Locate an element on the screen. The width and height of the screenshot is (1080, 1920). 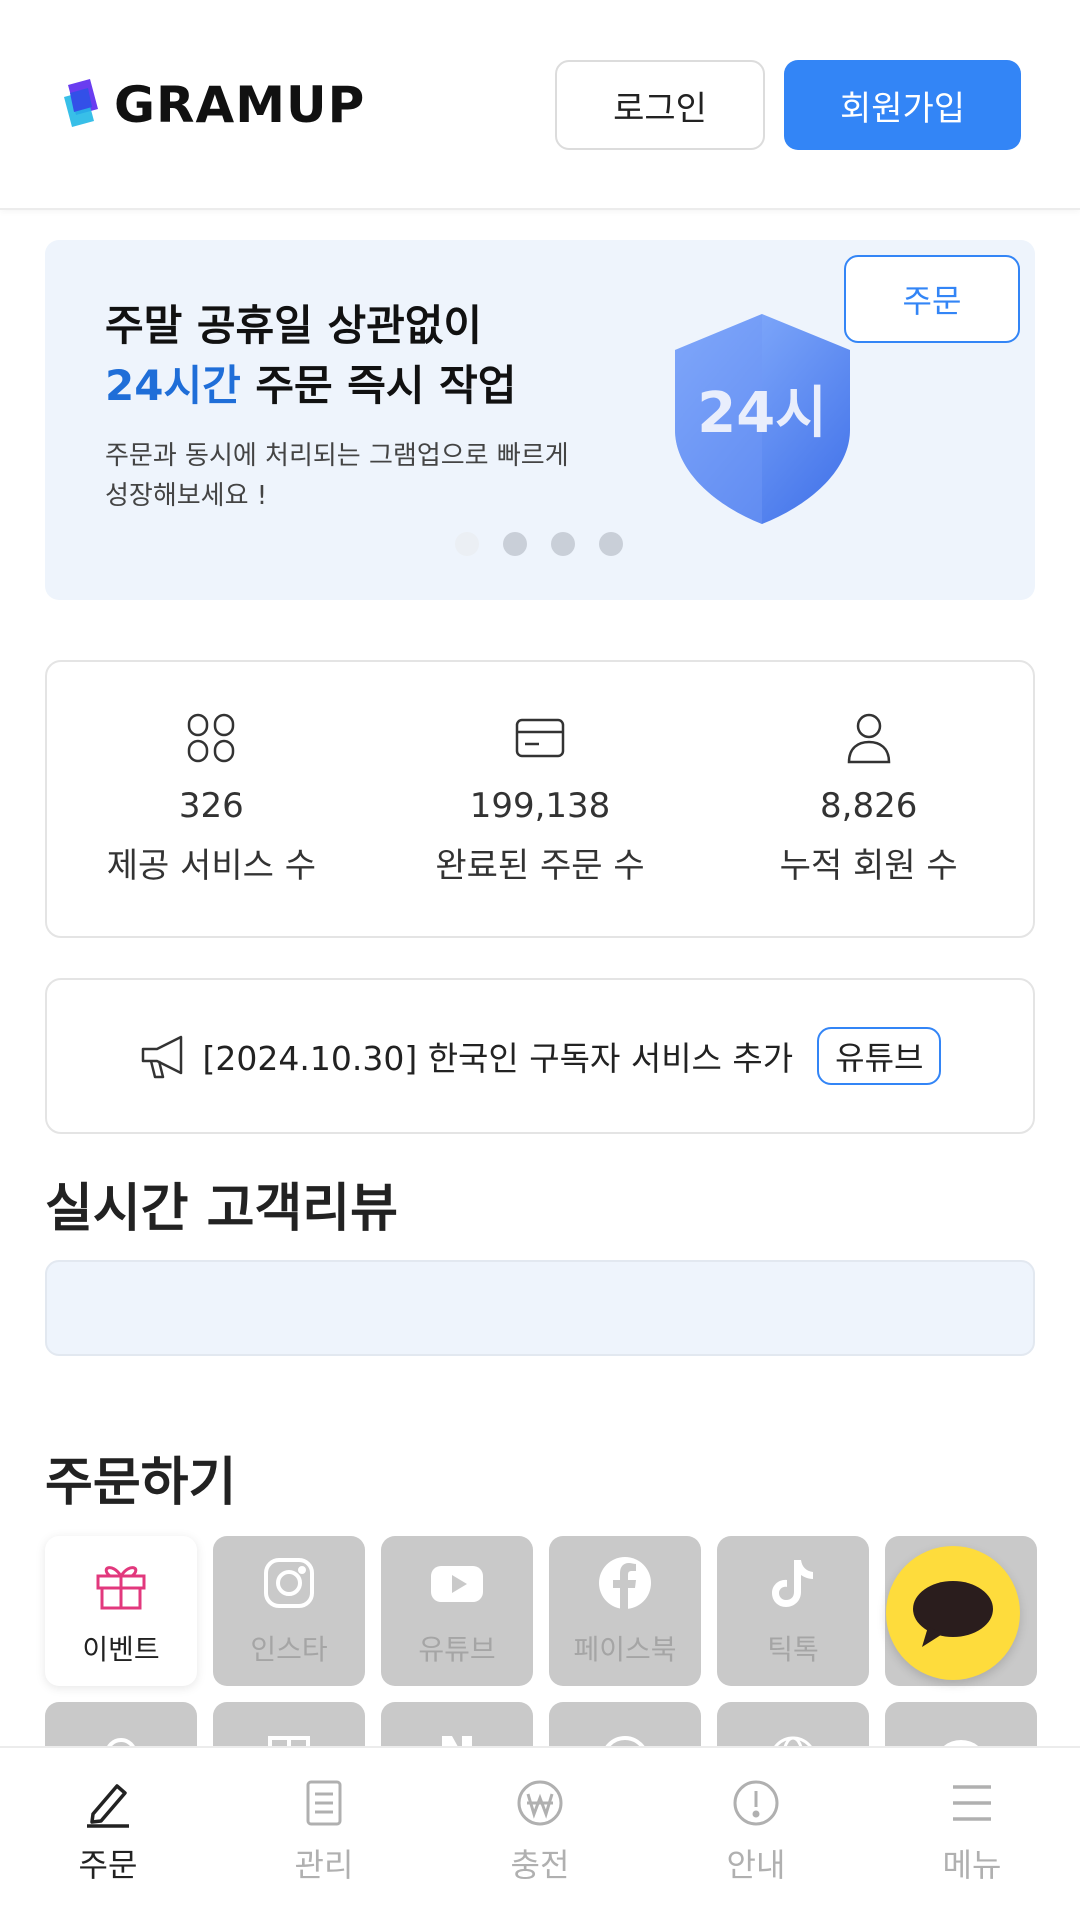
service-tile-facebook: 페이스북 is located at coordinates (625, 1611).